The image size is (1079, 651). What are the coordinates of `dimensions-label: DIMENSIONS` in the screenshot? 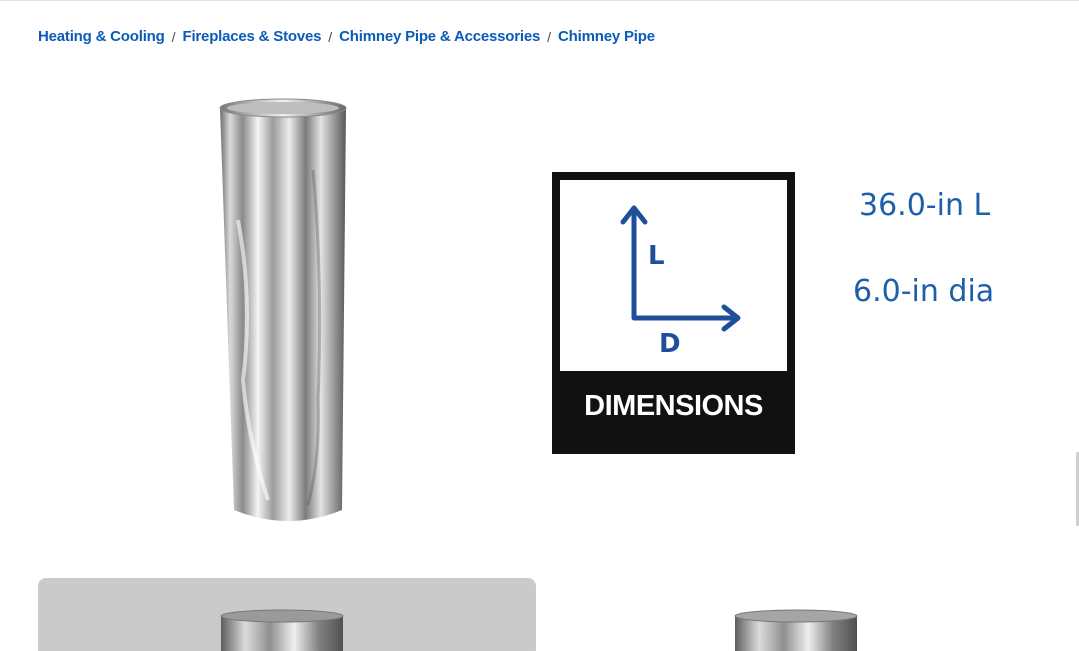 It's located at (673, 406).